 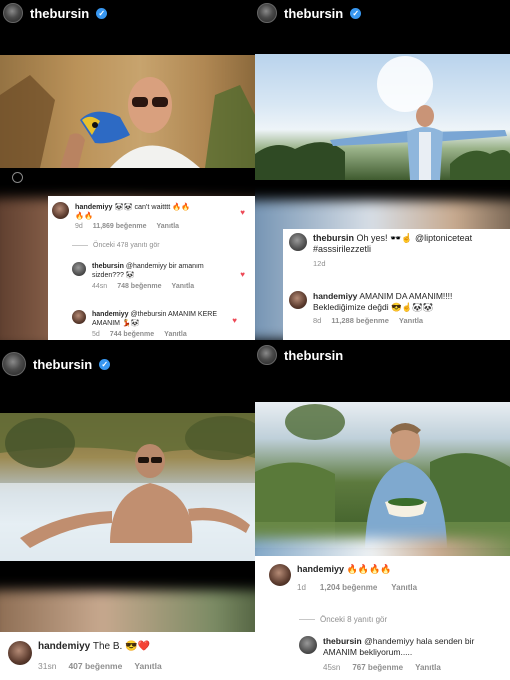 I want to click on comment-likes: 744 beğenme, so click(x=132, y=334).